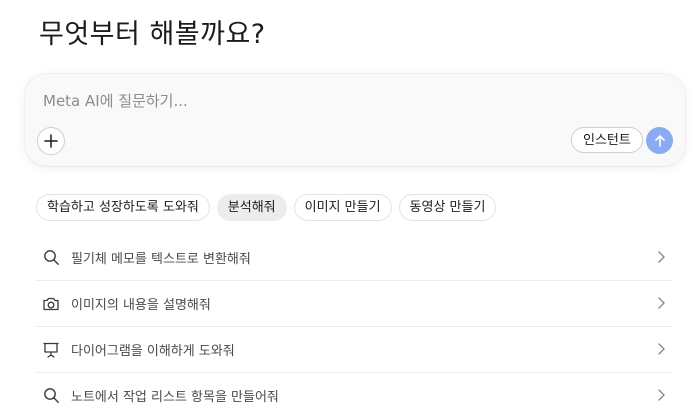 This screenshot has width=700, height=418. What do you see at coordinates (51, 350) in the screenshot?
I see `presentation-icon` at bounding box center [51, 350].